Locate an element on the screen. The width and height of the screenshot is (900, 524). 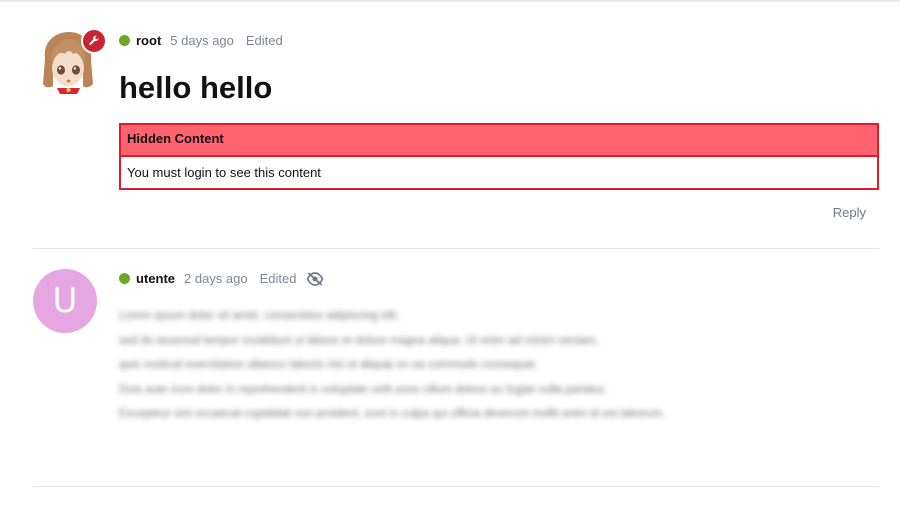
hidden-content-heading: Hidden Content is located at coordinates (499, 141).